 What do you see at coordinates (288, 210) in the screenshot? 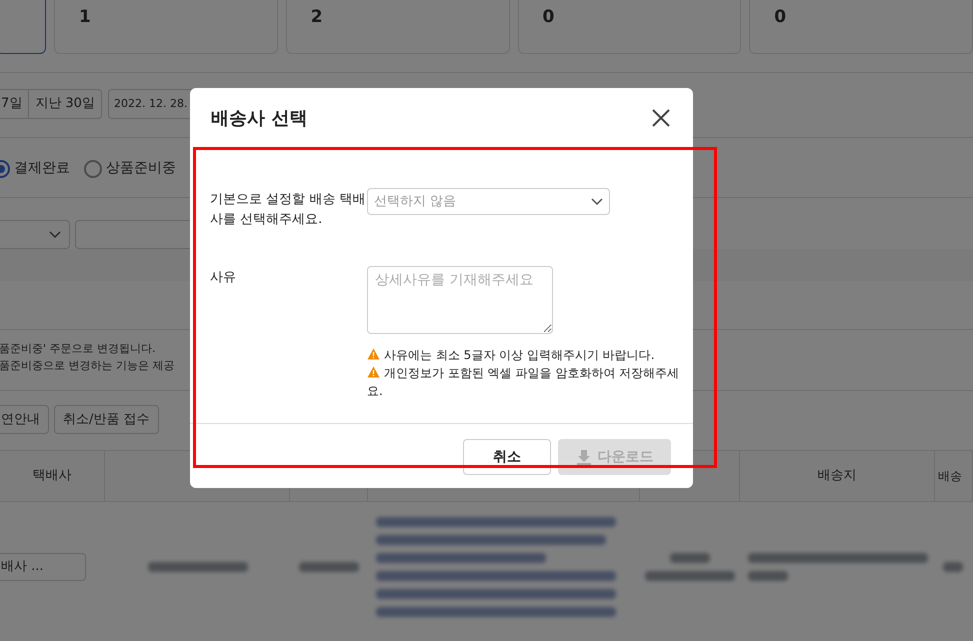
I see `field-label: 기본으로 설정할 배송 택배사를 선택해주세요.` at bounding box center [288, 210].